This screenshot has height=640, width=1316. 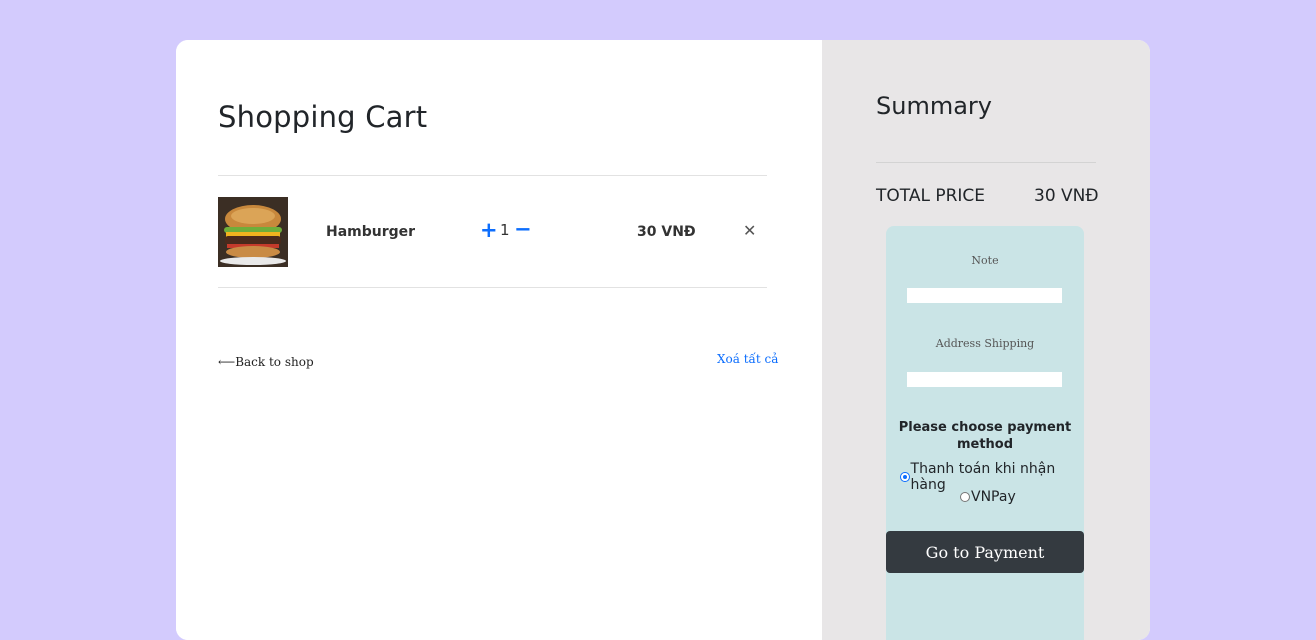 What do you see at coordinates (931, 196) in the screenshot?
I see `total-price-label: TOTAL PRICE` at bounding box center [931, 196].